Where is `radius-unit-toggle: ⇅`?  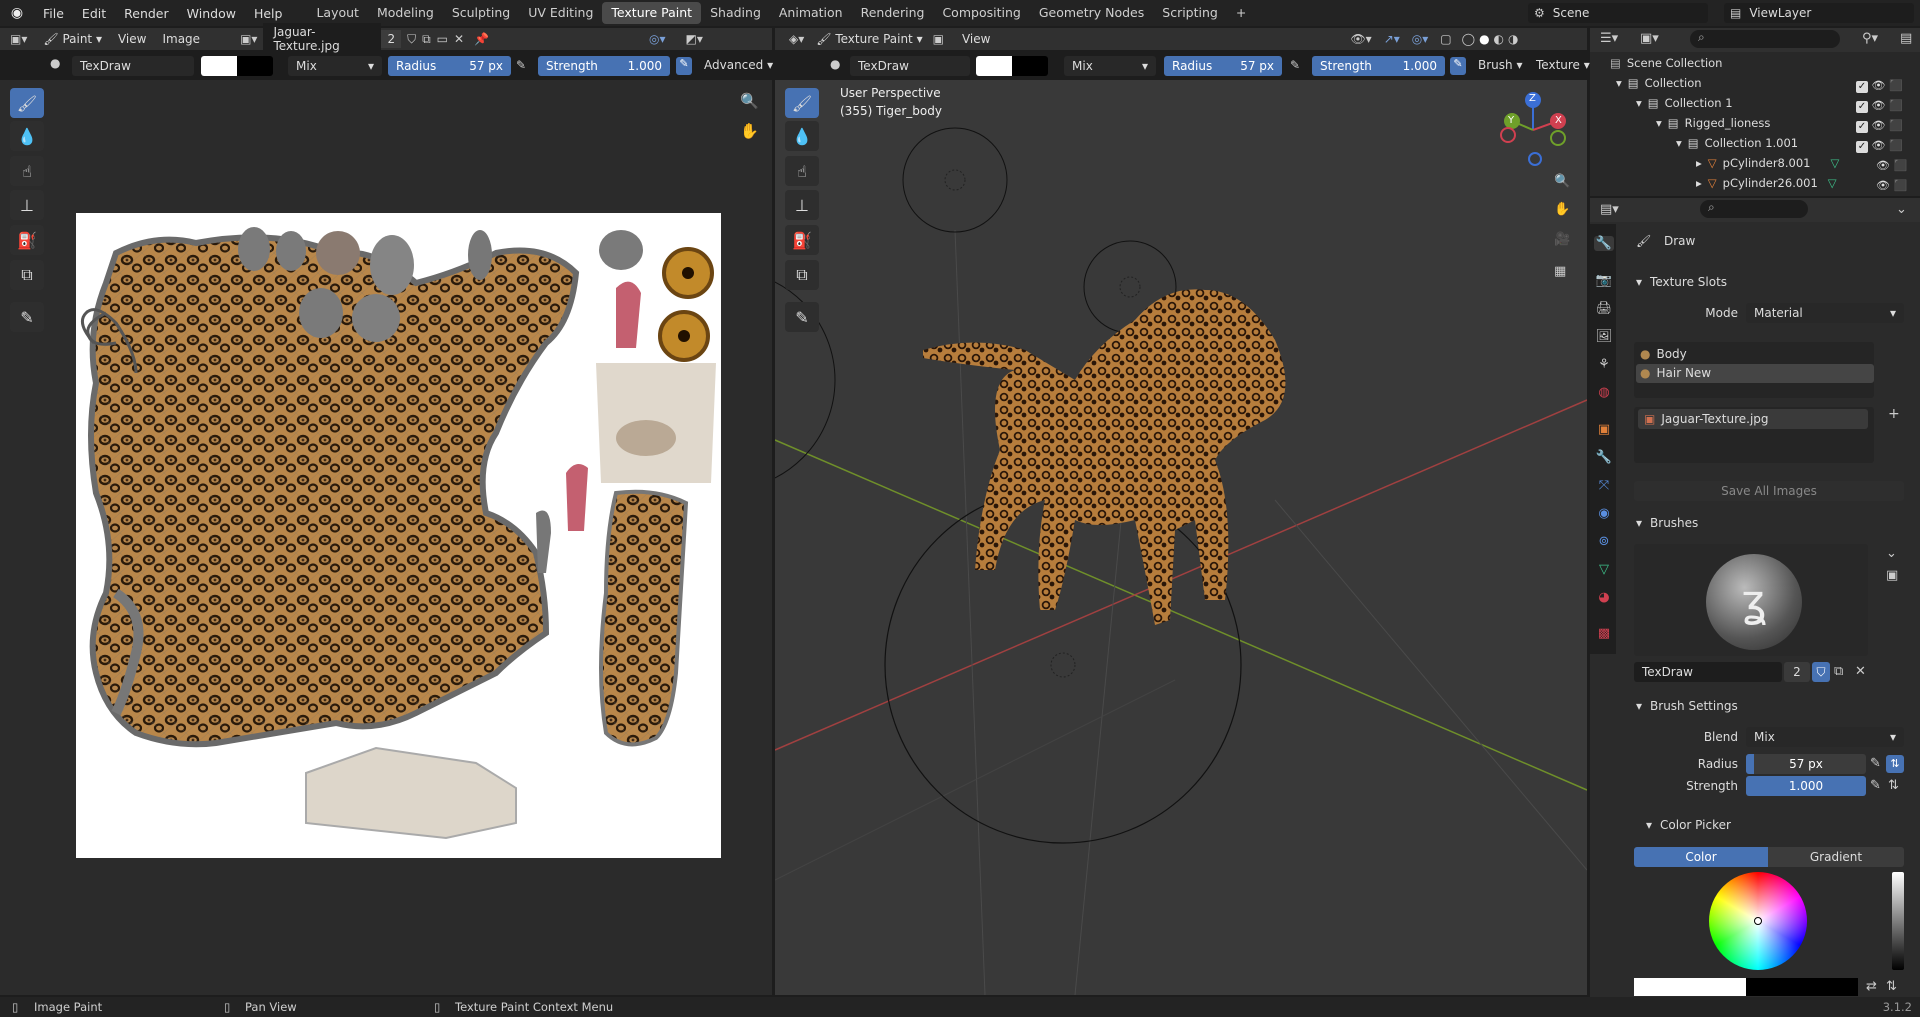 radius-unit-toggle: ⇅ is located at coordinates (1895, 764).